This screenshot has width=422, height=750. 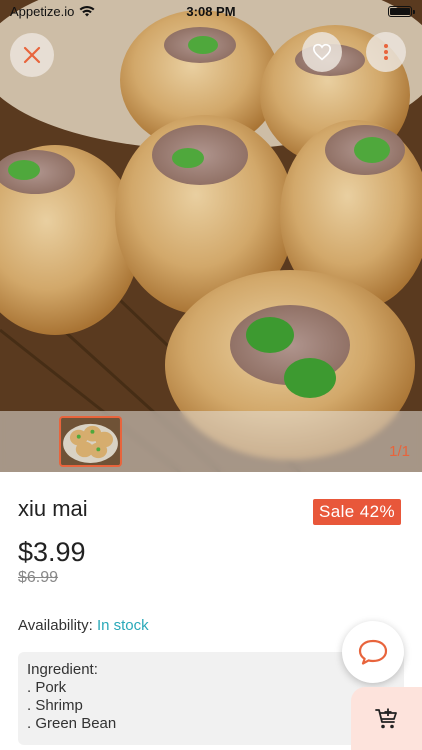 I want to click on add-to-cart-button, so click(x=386, y=718).